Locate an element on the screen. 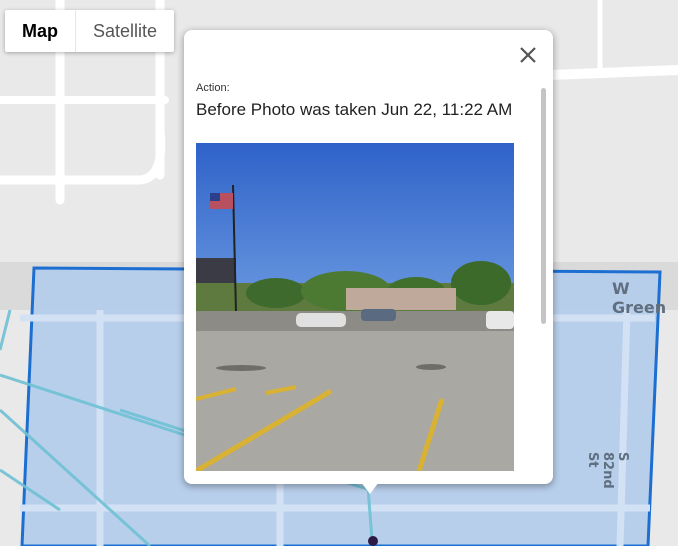  street-label-w-green: W Green is located at coordinates (639, 298).